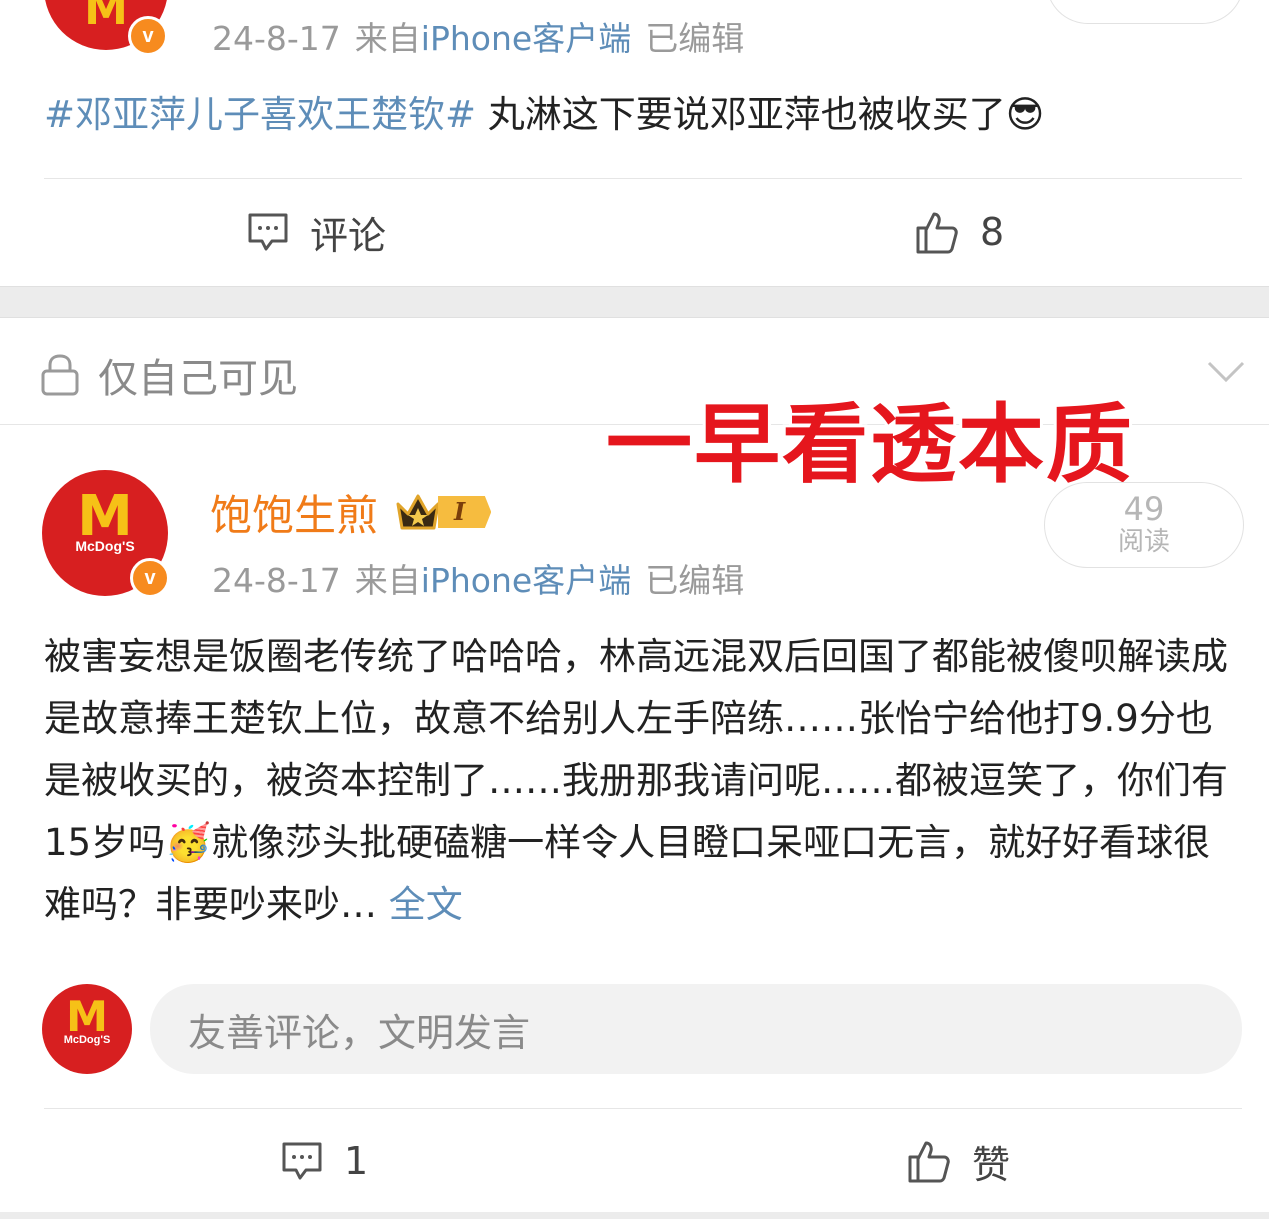 Image resolution: width=1269 pixels, height=1219 pixels. What do you see at coordinates (348, 235) in the screenshot?
I see `comment-label: 评论` at bounding box center [348, 235].